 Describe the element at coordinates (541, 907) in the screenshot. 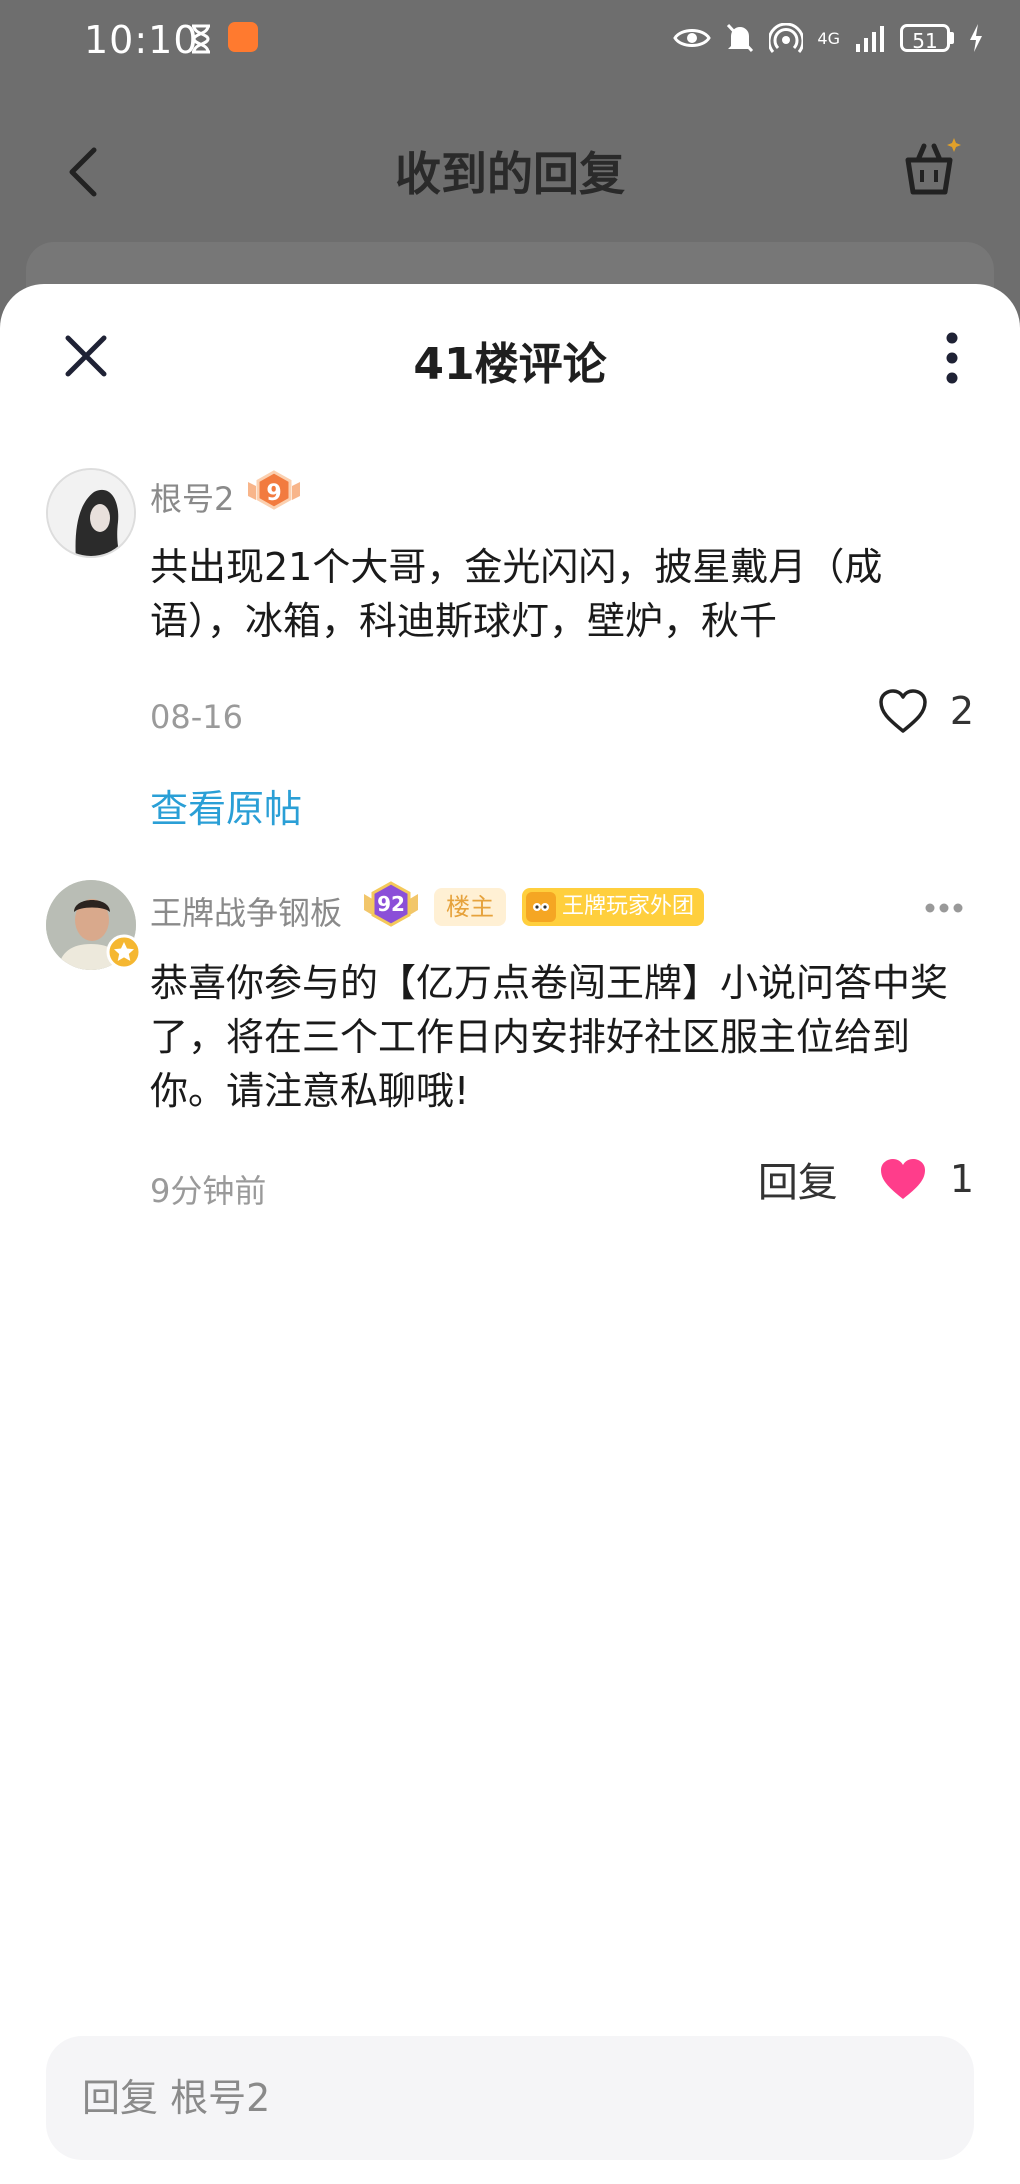

I see `team-icon` at that location.